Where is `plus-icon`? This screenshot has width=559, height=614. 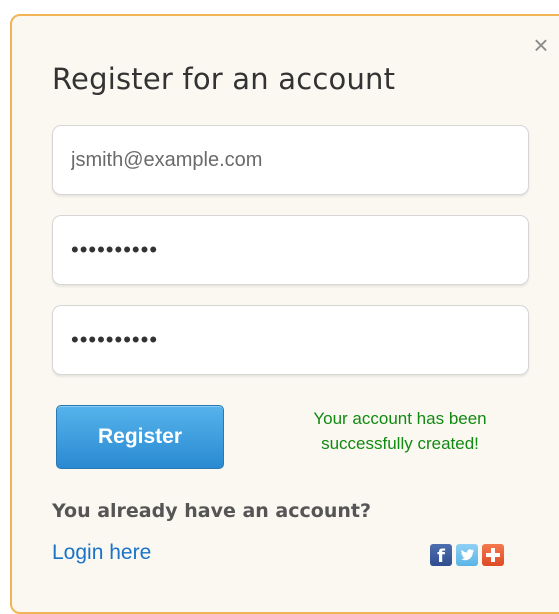
plus-icon is located at coordinates (493, 555).